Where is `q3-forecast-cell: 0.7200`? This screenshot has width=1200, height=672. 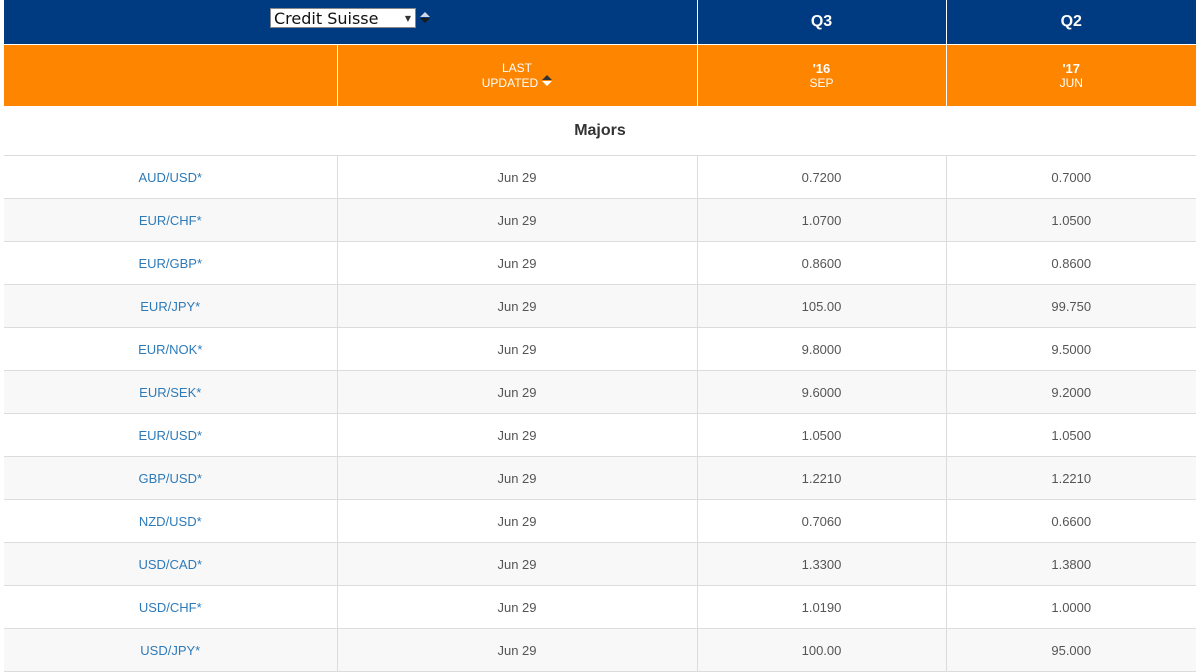 q3-forecast-cell: 0.7200 is located at coordinates (822, 177).